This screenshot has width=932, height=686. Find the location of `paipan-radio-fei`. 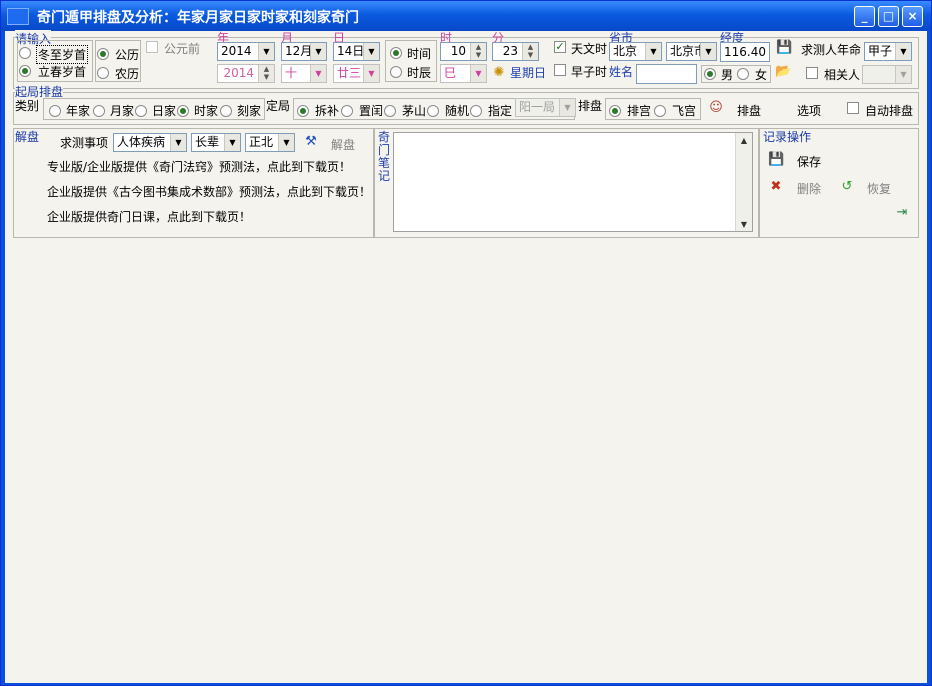

paipan-radio-fei is located at coordinates (660, 111).